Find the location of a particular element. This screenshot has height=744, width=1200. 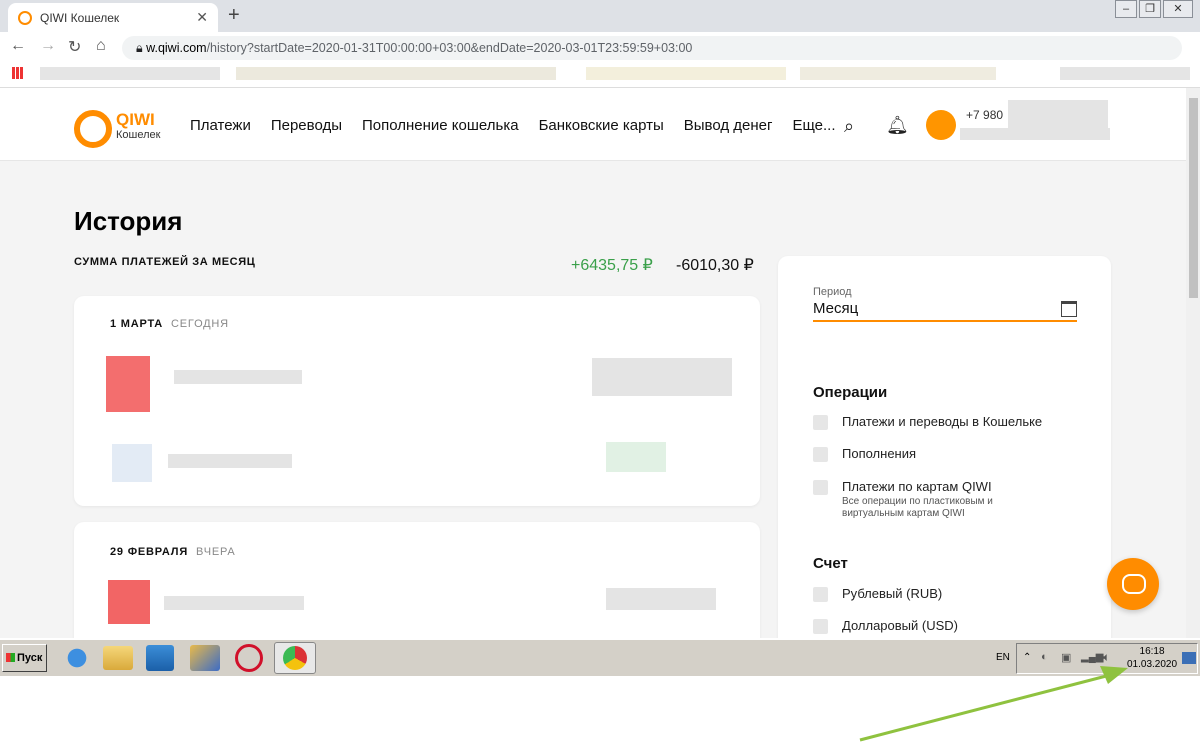

arrow-shaft is located at coordinates (987, 707).